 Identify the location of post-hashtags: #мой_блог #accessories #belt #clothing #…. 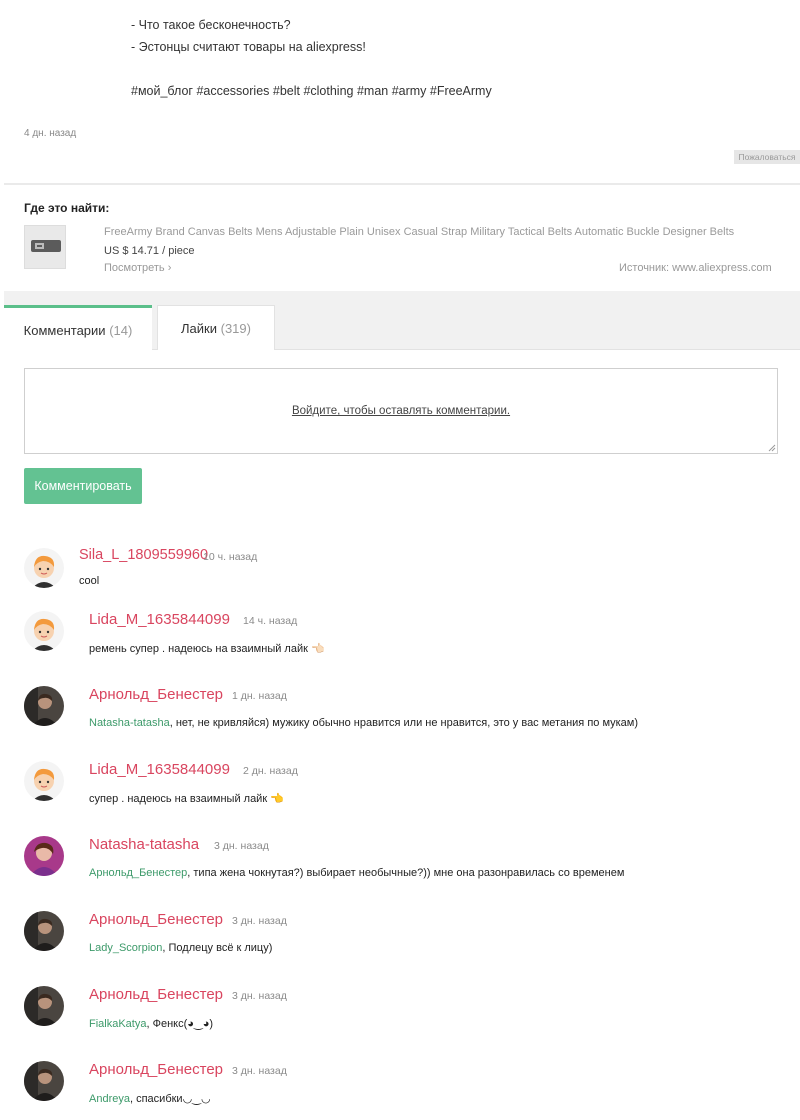
(311, 91).